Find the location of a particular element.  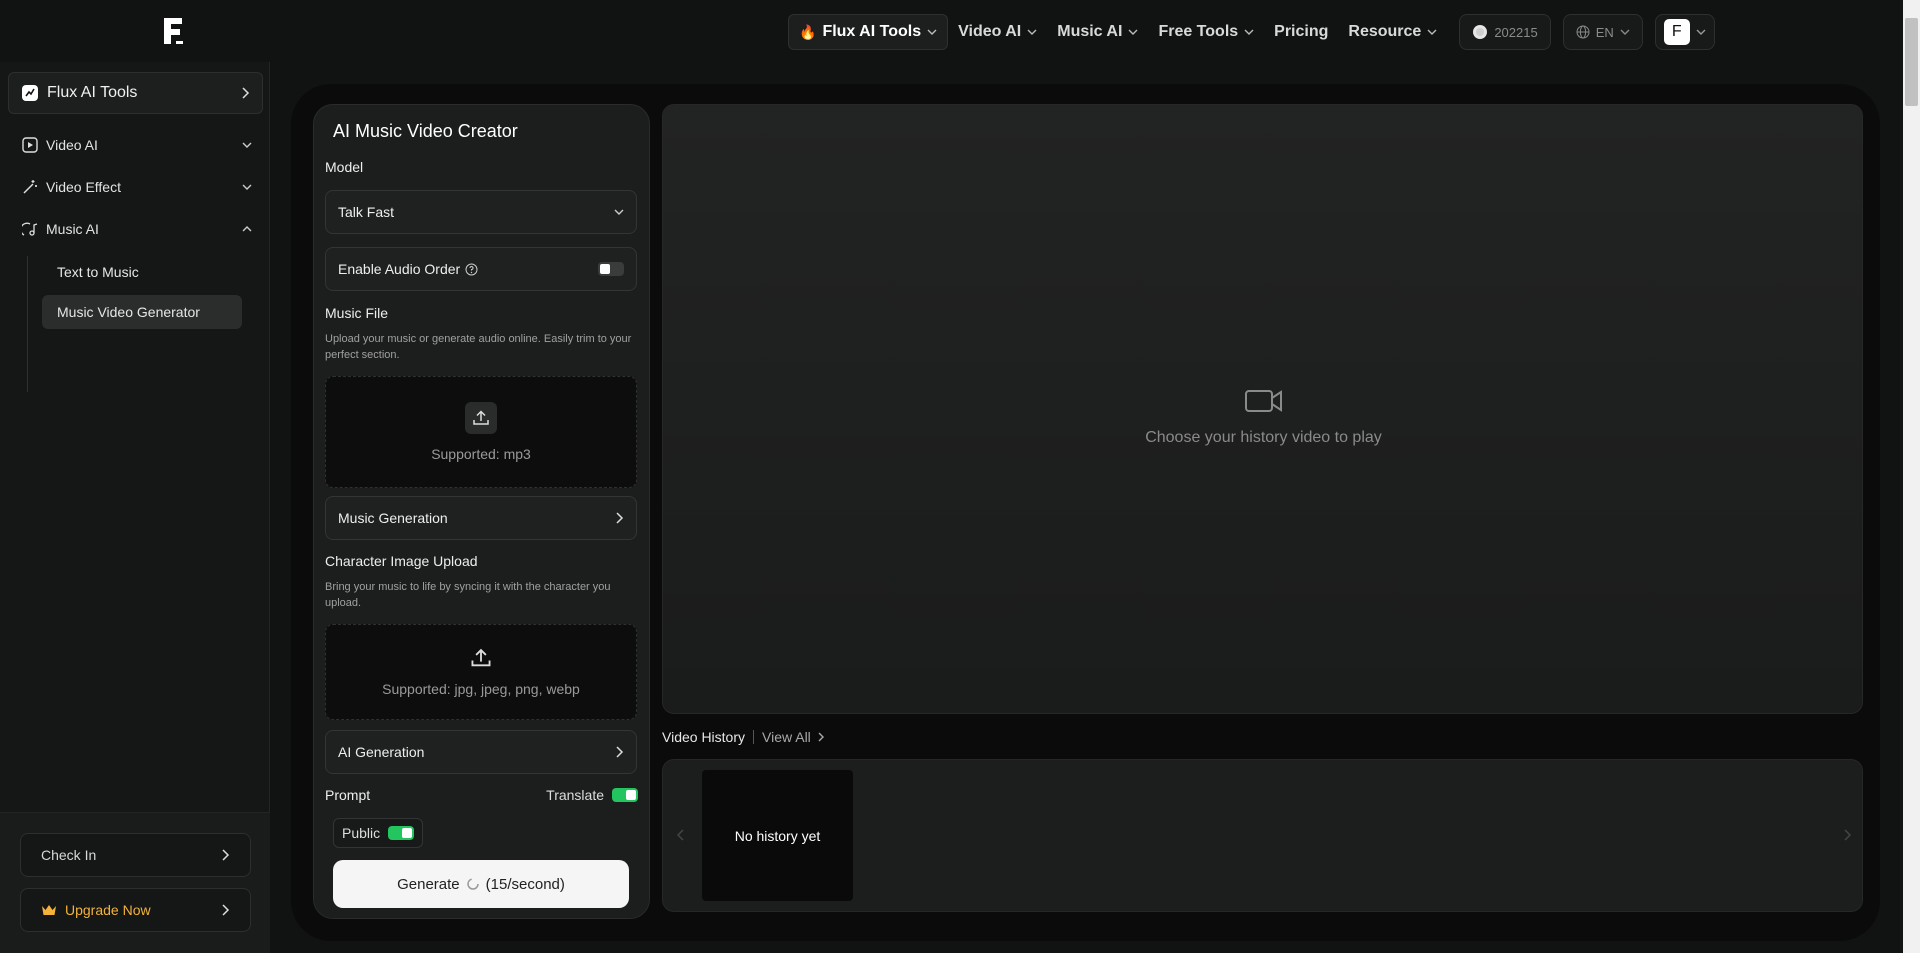

nav-free-tools: Free Tools is located at coordinates (1206, 32).